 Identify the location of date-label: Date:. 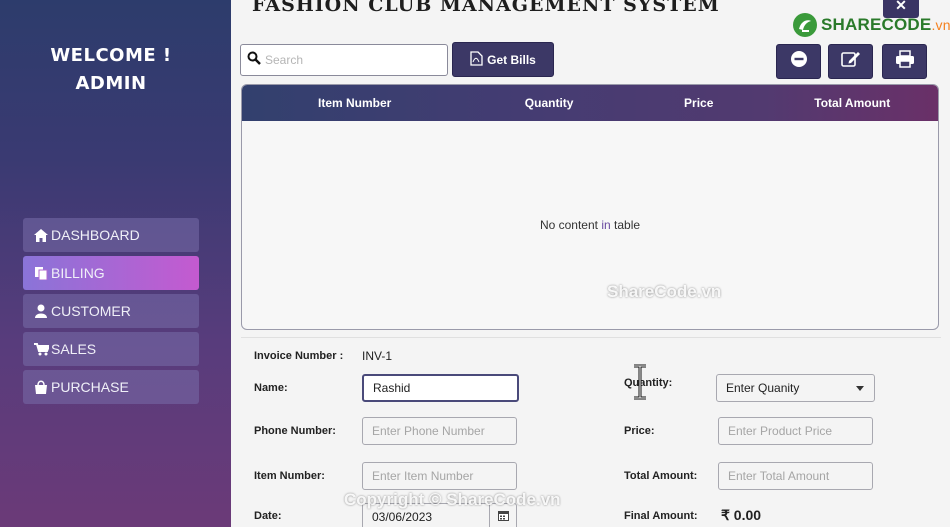
(268, 516).